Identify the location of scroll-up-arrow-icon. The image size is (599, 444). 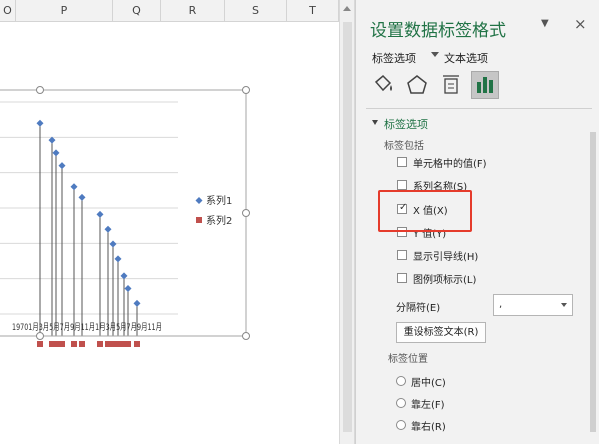
(347, 8).